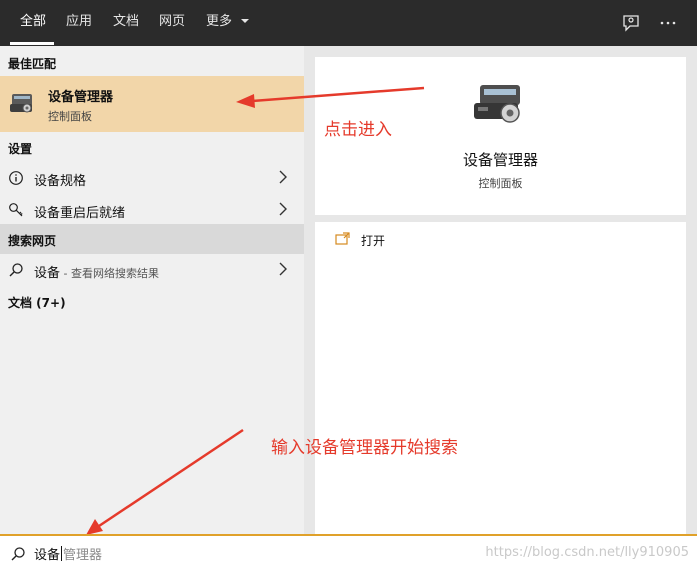 Image resolution: width=697 pixels, height=572 pixels. I want to click on text-caret, so click(62, 553).